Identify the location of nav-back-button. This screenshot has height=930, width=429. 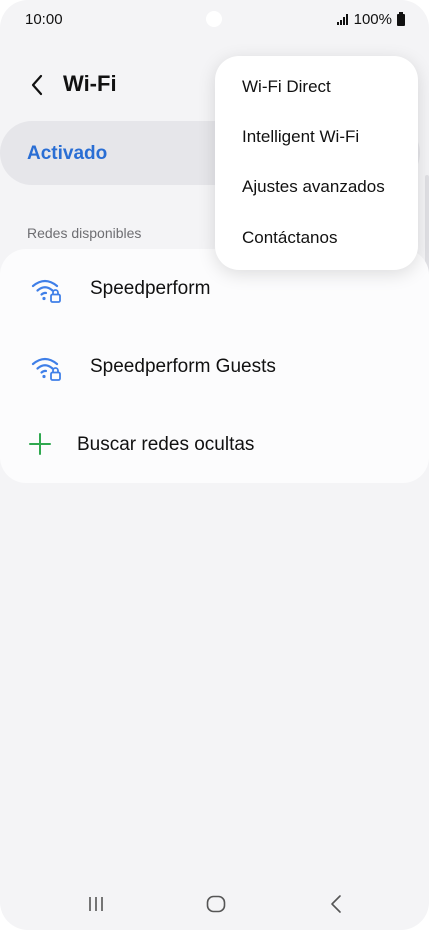
(336, 904).